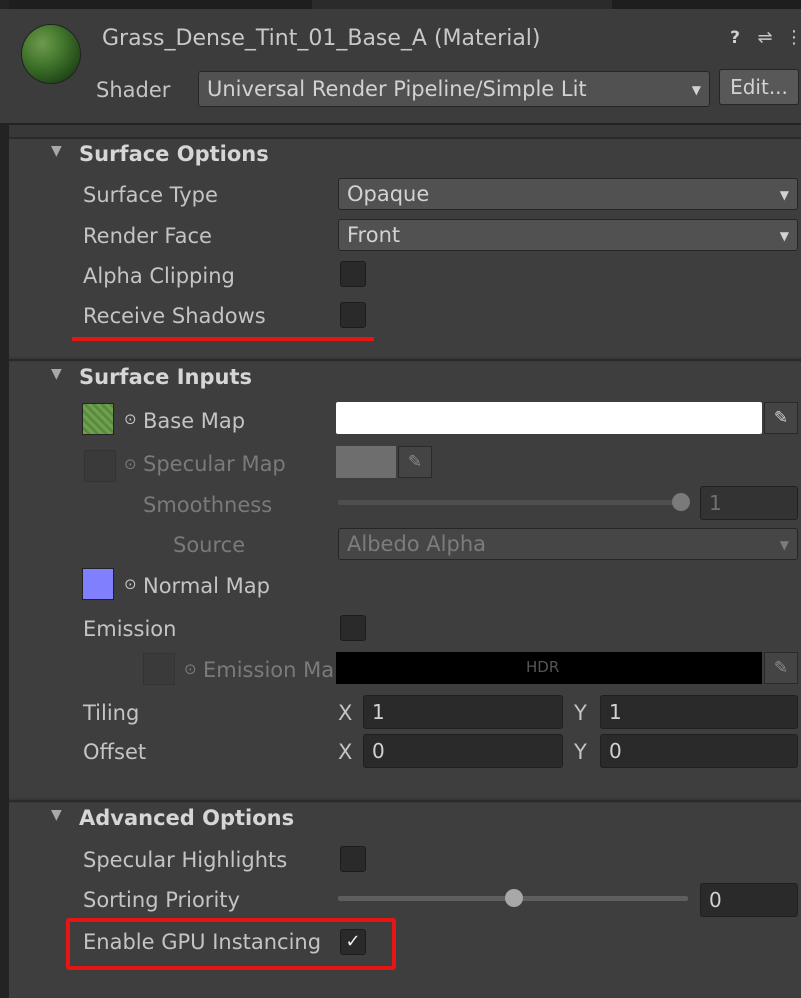 The width and height of the screenshot is (801, 998). I want to click on section-title: Advanced Options, so click(187, 818).